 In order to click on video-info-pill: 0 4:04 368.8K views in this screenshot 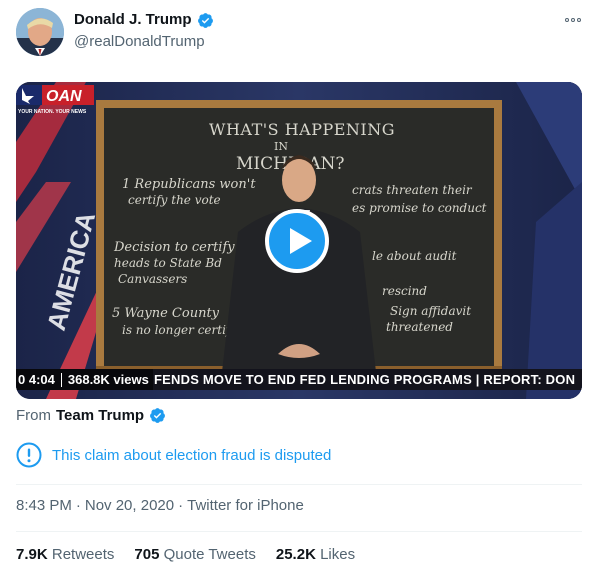, I will do `click(84, 379)`.